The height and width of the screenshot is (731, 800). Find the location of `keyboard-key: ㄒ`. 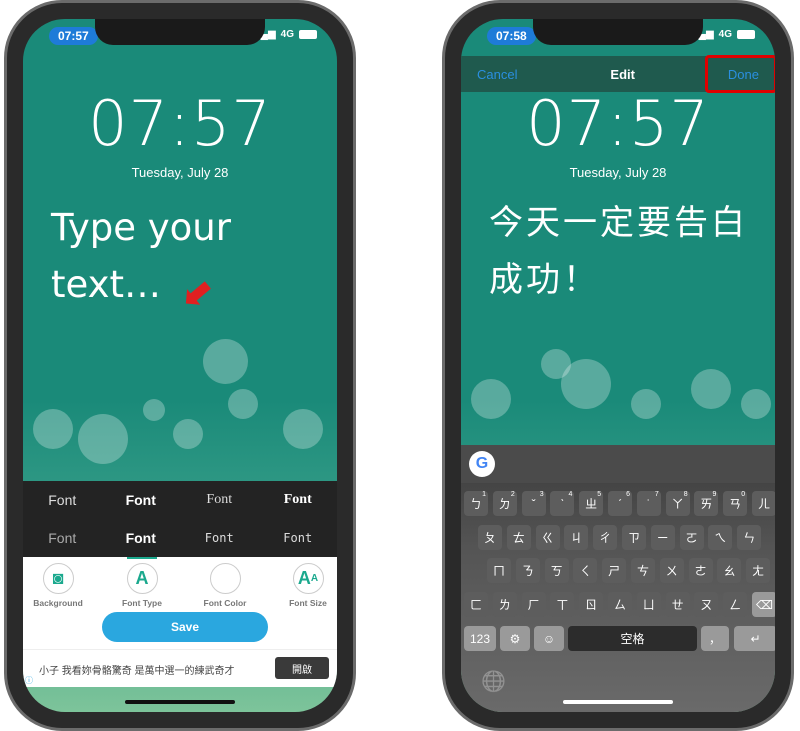

keyboard-key: ㄒ is located at coordinates (562, 604).